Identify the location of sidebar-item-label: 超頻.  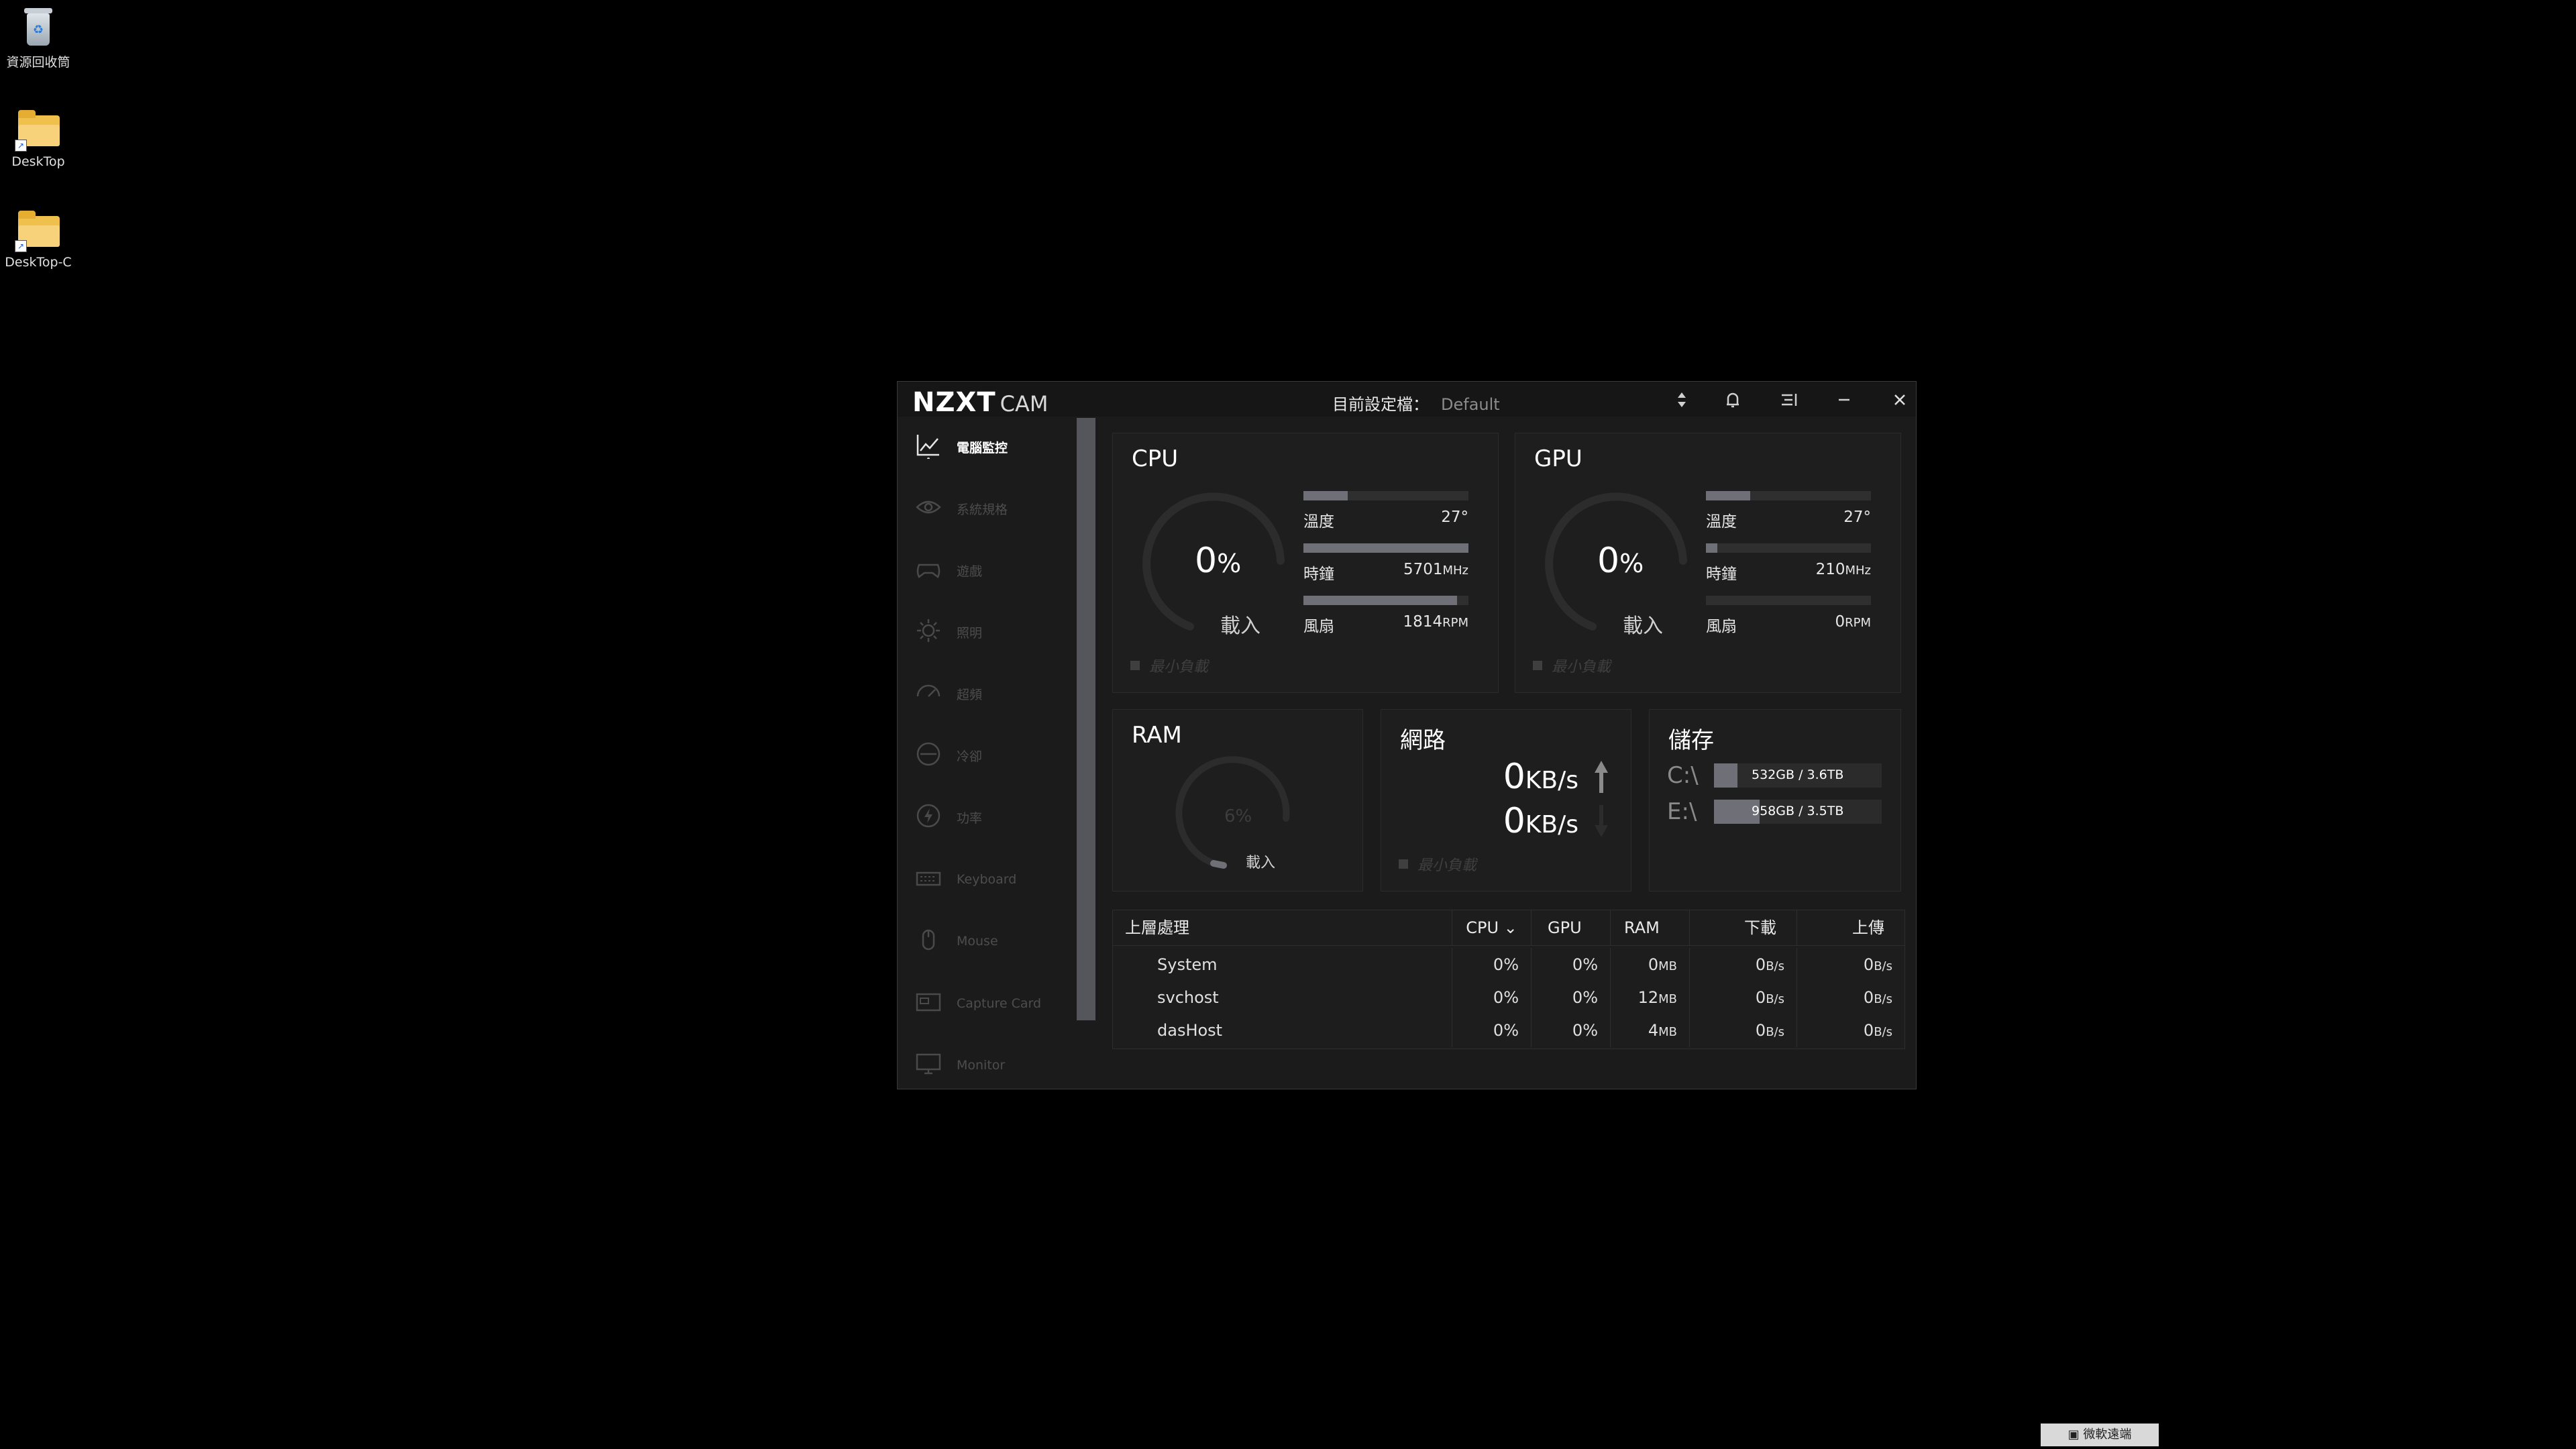
(970, 694).